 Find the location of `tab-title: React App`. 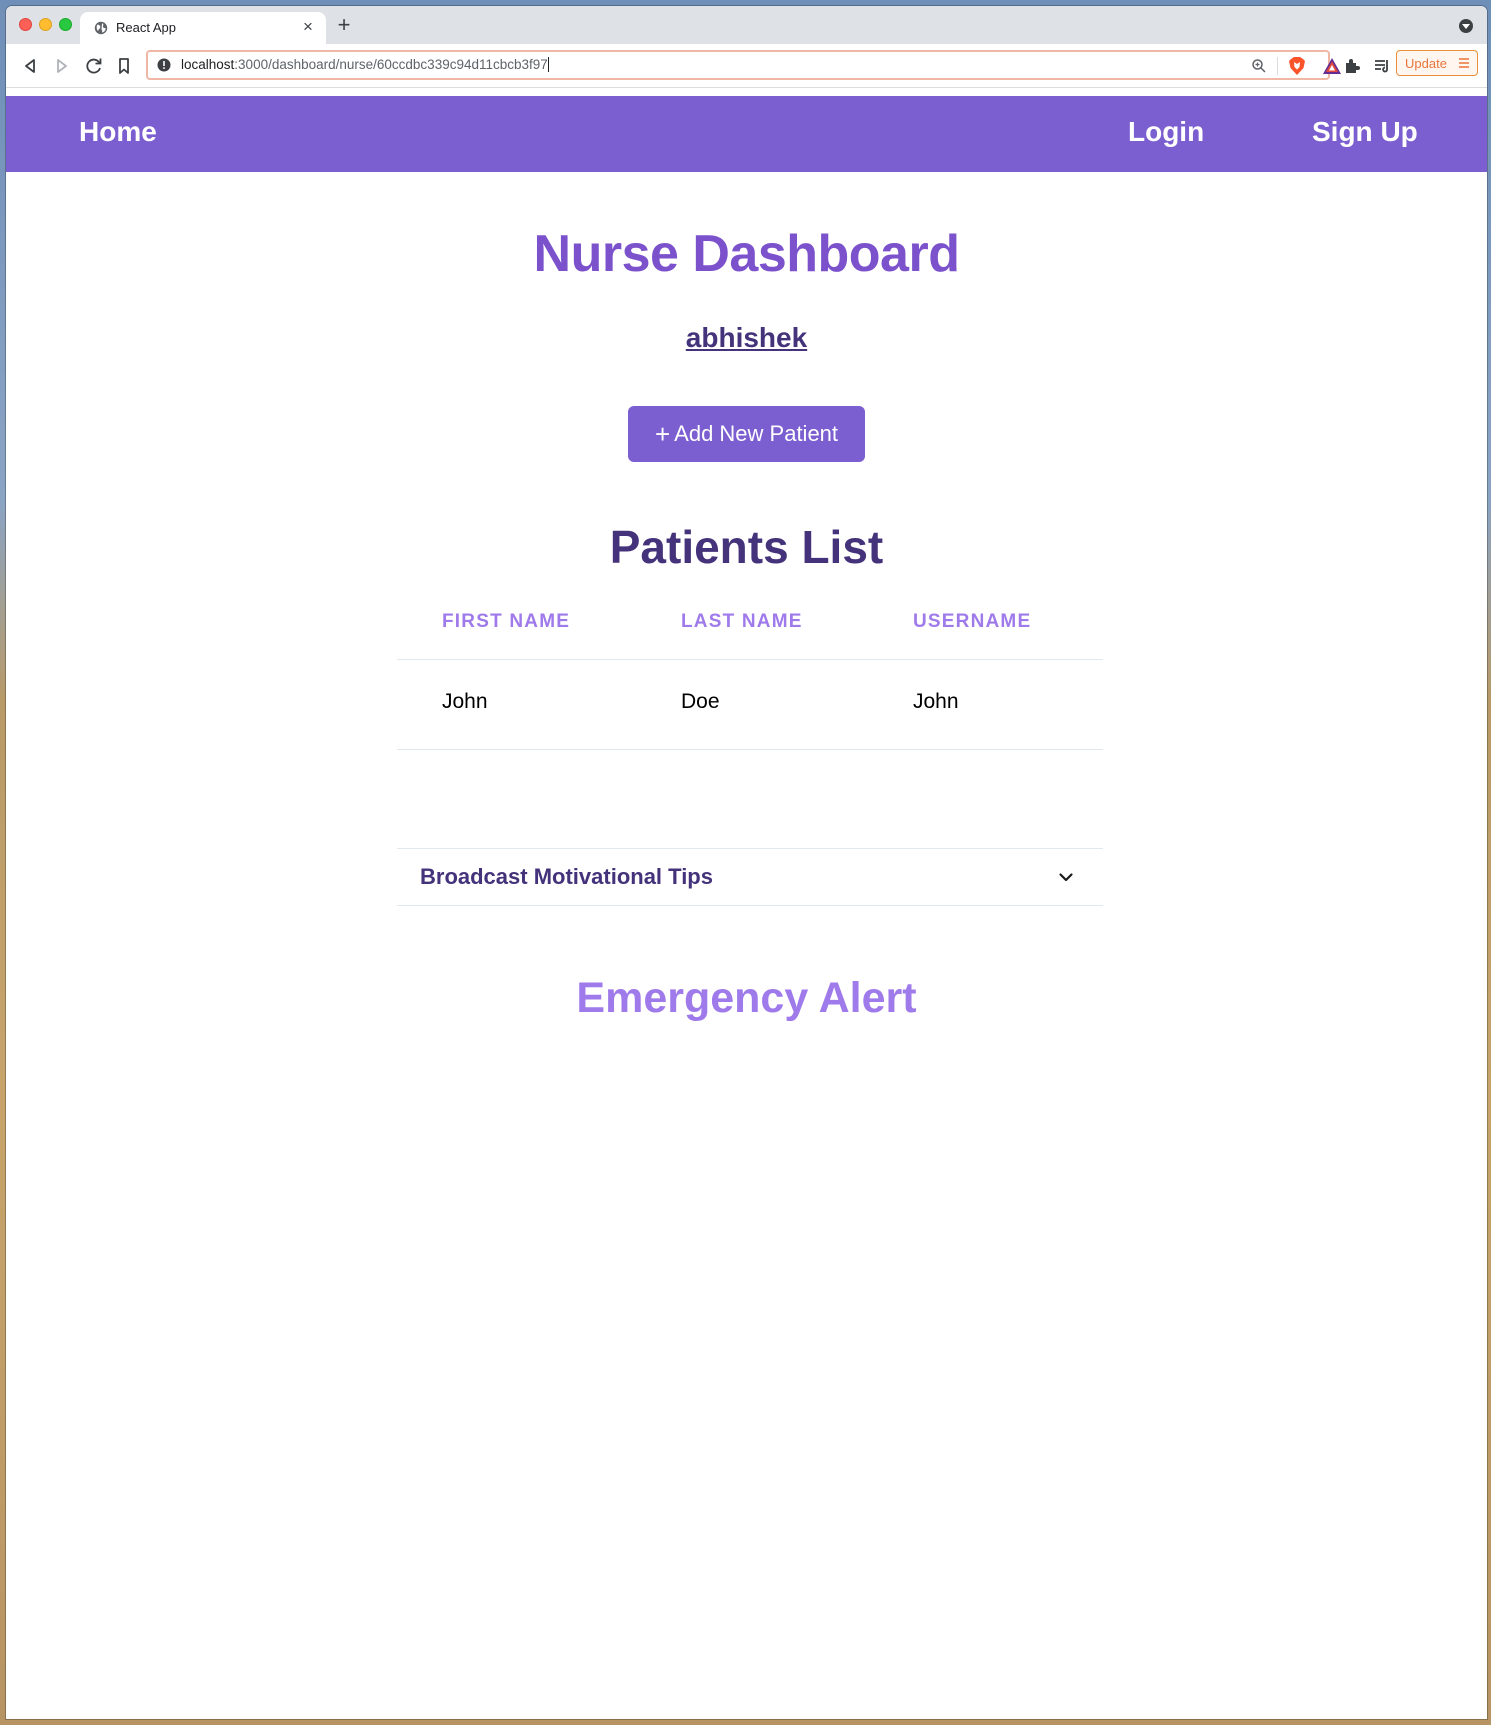

tab-title: React App is located at coordinates (146, 27).